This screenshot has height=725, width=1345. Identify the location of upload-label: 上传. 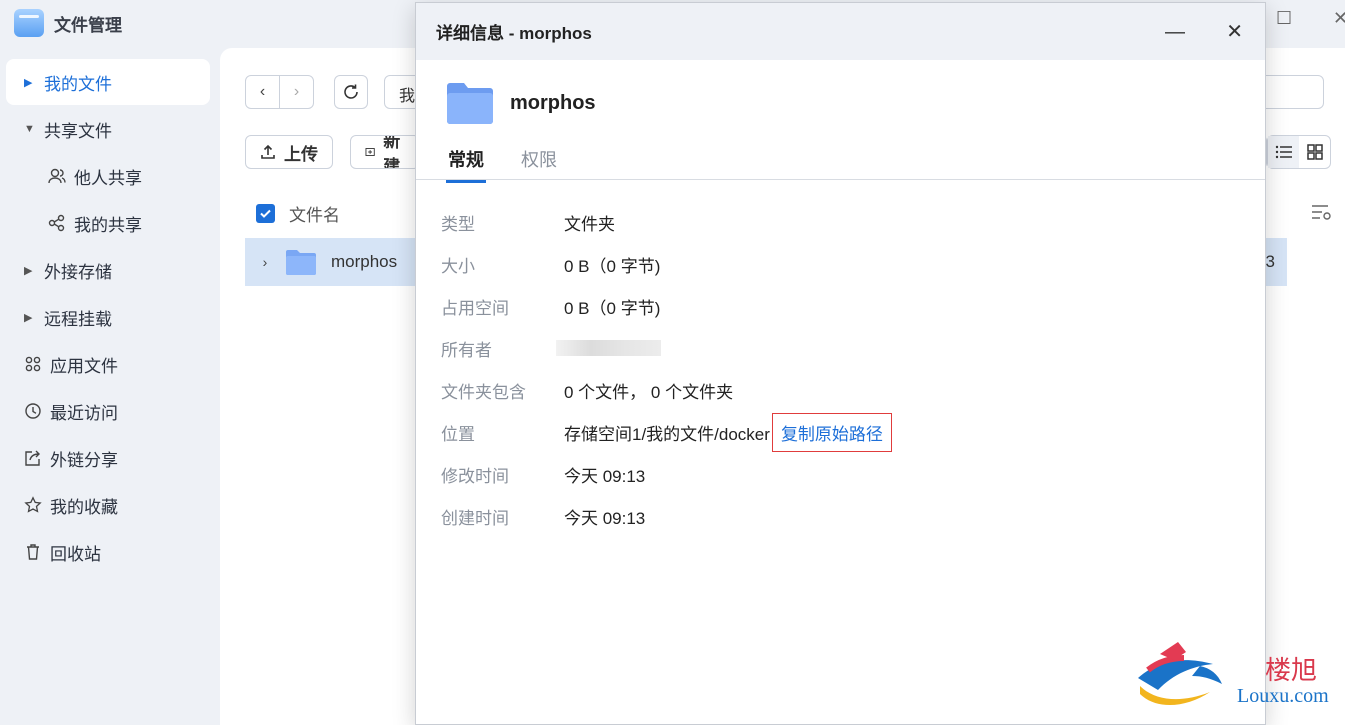
(301, 154).